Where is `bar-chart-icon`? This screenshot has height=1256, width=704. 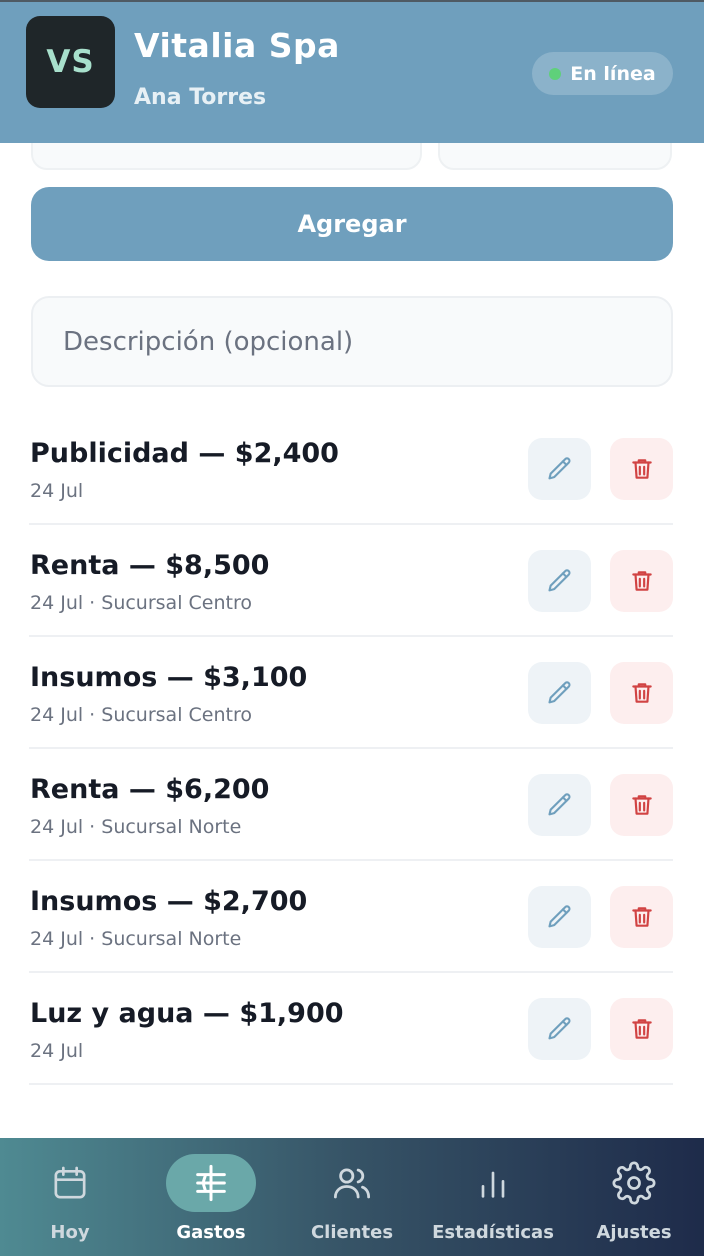
bar-chart-icon is located at coordinates (493, 1184).